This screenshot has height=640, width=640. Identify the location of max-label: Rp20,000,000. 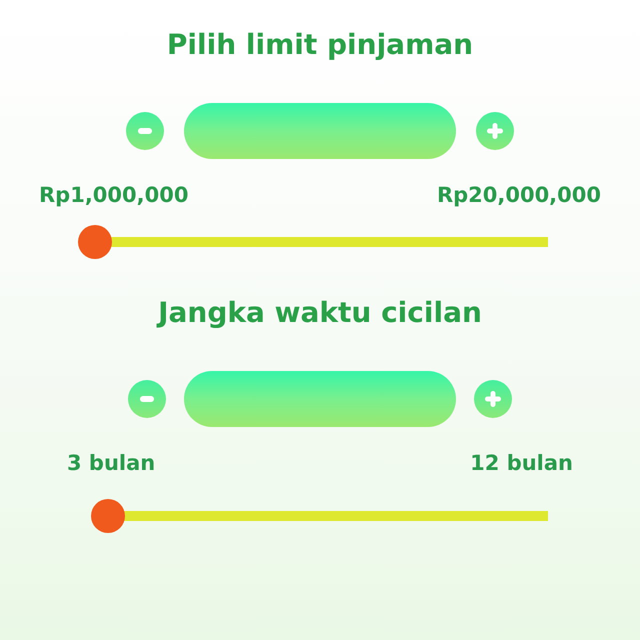
(518, 195).